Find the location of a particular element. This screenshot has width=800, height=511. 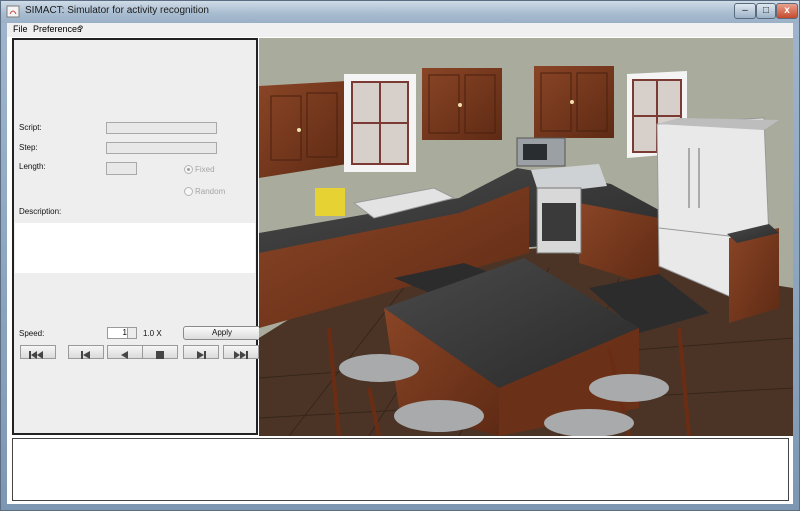

menu-file: File is located at coordinates (20, 29).